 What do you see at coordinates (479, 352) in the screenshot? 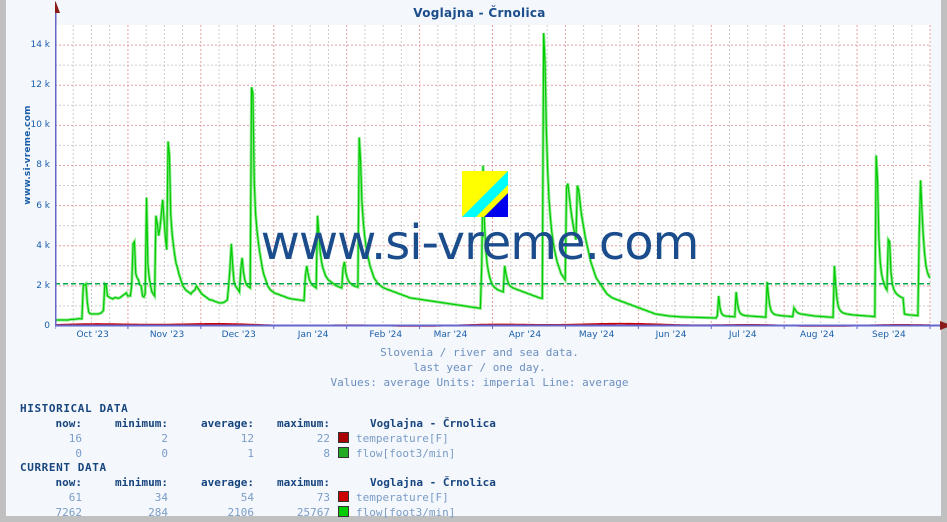
I see `caption-line-1: Slovenia / river and sea data.` at bounding box center [479, 352].